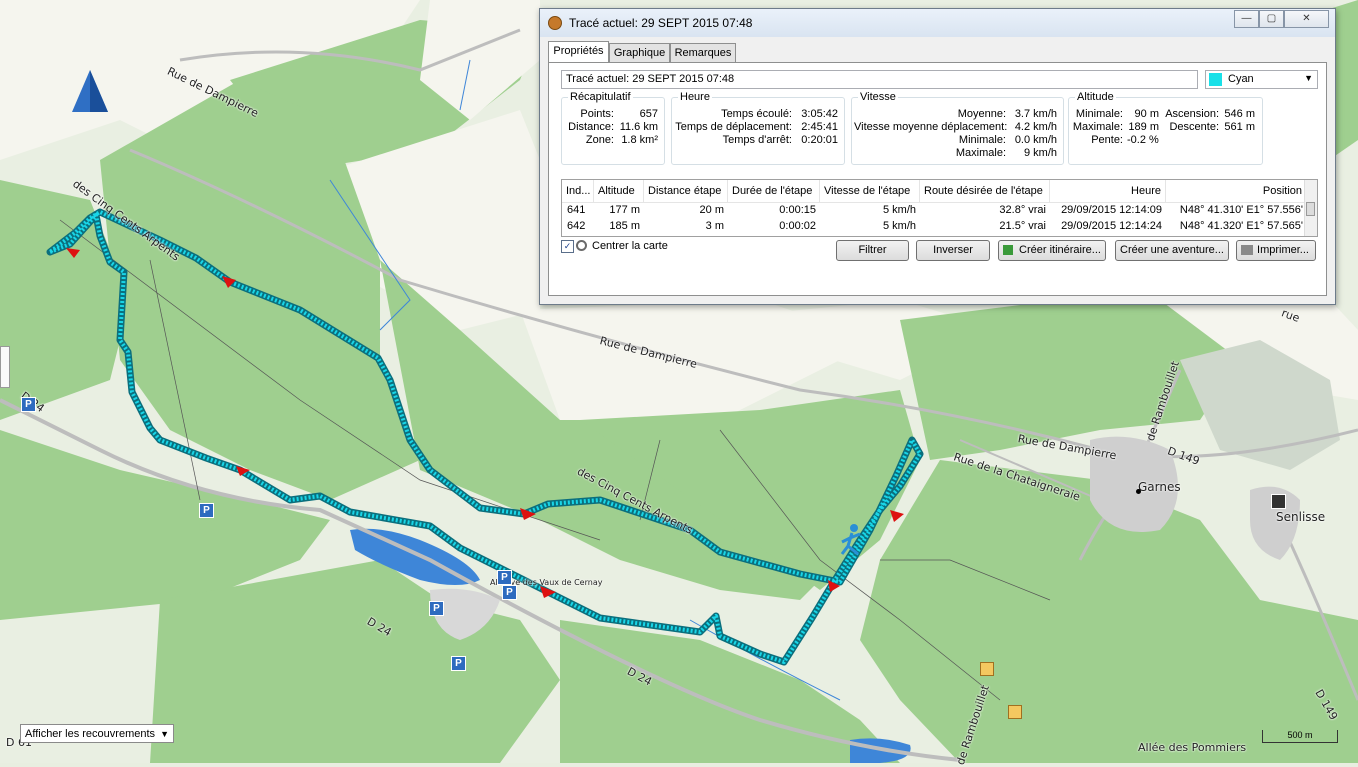 This screenshot has height=767, width=1358. Describe the element at coordinates (1022, 210) in the screenshot. I see `cell-course: 32.8° vrai` at that location.